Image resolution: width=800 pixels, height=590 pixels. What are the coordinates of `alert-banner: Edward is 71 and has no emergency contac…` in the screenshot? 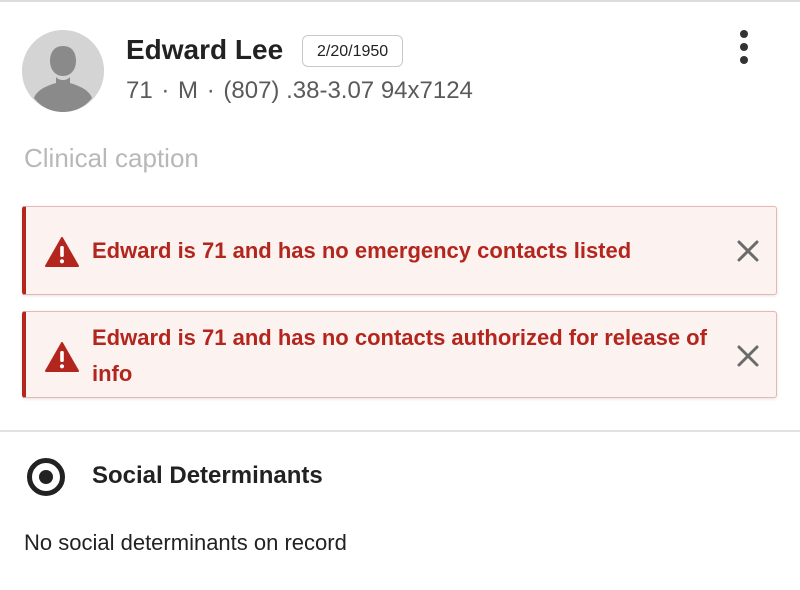 It's located at (399, 250).